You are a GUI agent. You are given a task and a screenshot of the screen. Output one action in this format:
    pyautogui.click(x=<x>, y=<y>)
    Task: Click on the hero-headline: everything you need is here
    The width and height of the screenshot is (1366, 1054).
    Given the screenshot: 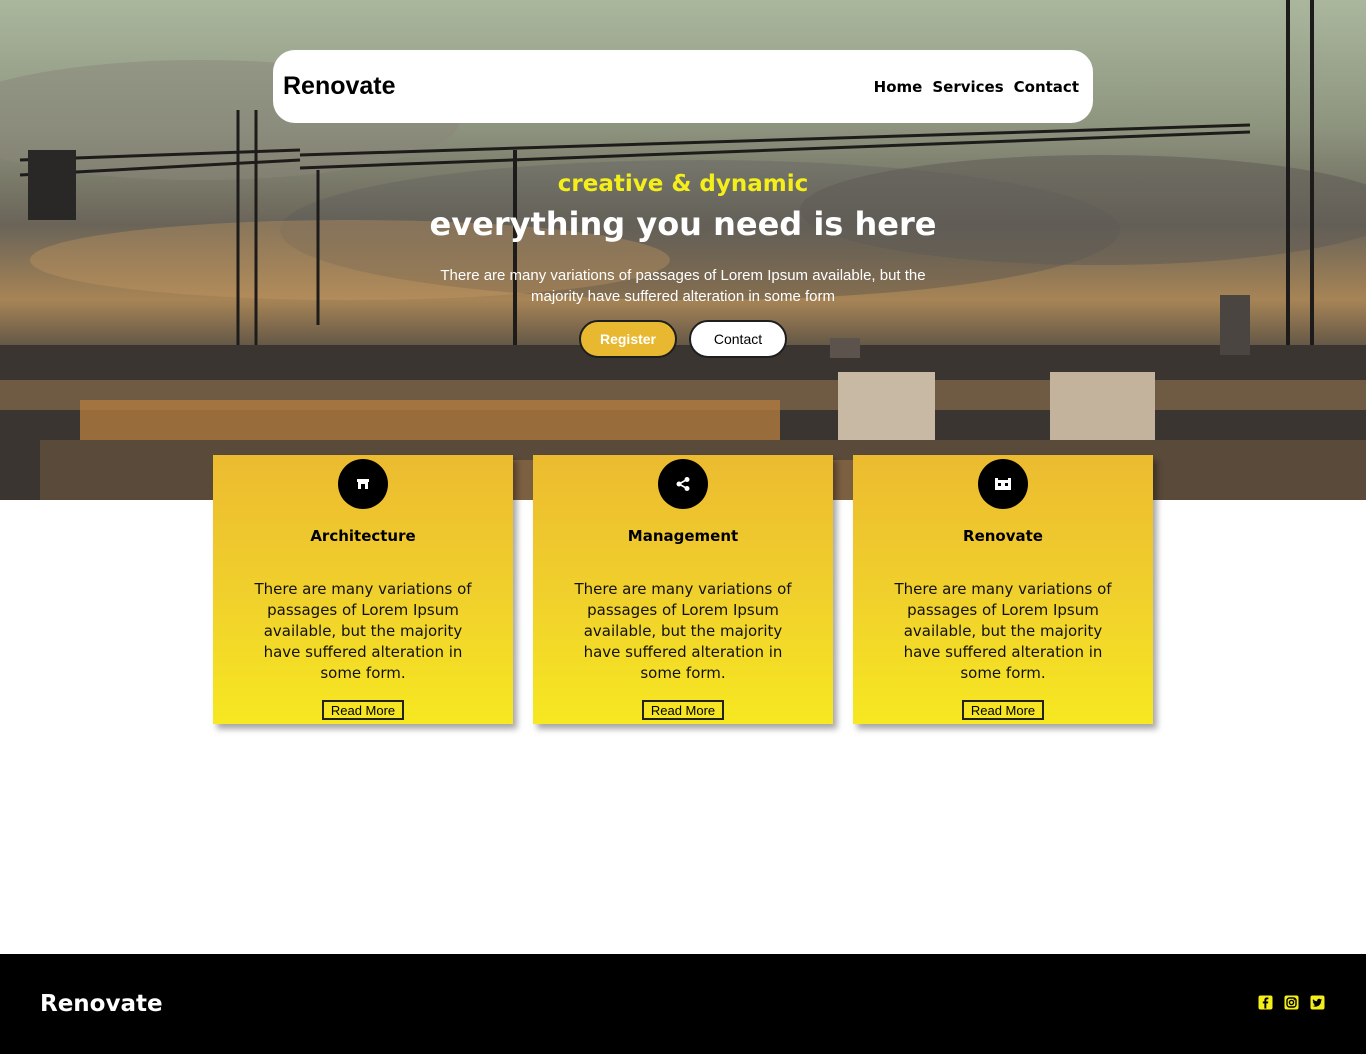 What is the action you would take?
    pyautogui.click(x=683, y=224)
    